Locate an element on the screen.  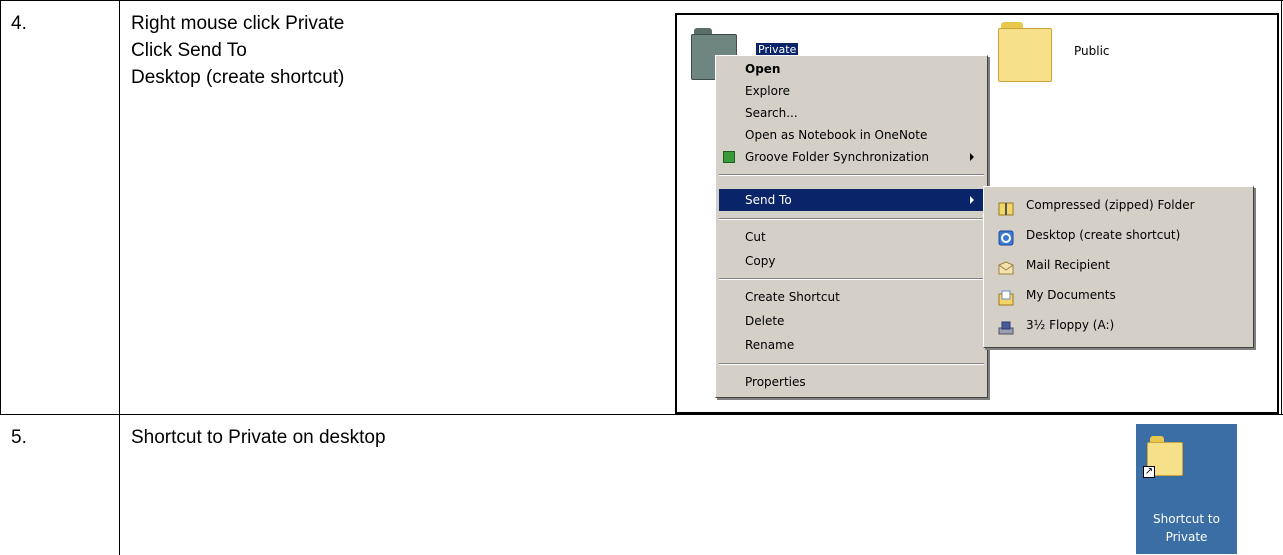
submenu-item-compressed-folder: Compressed (zipped) Folder is located at coordinates (1119, 205).